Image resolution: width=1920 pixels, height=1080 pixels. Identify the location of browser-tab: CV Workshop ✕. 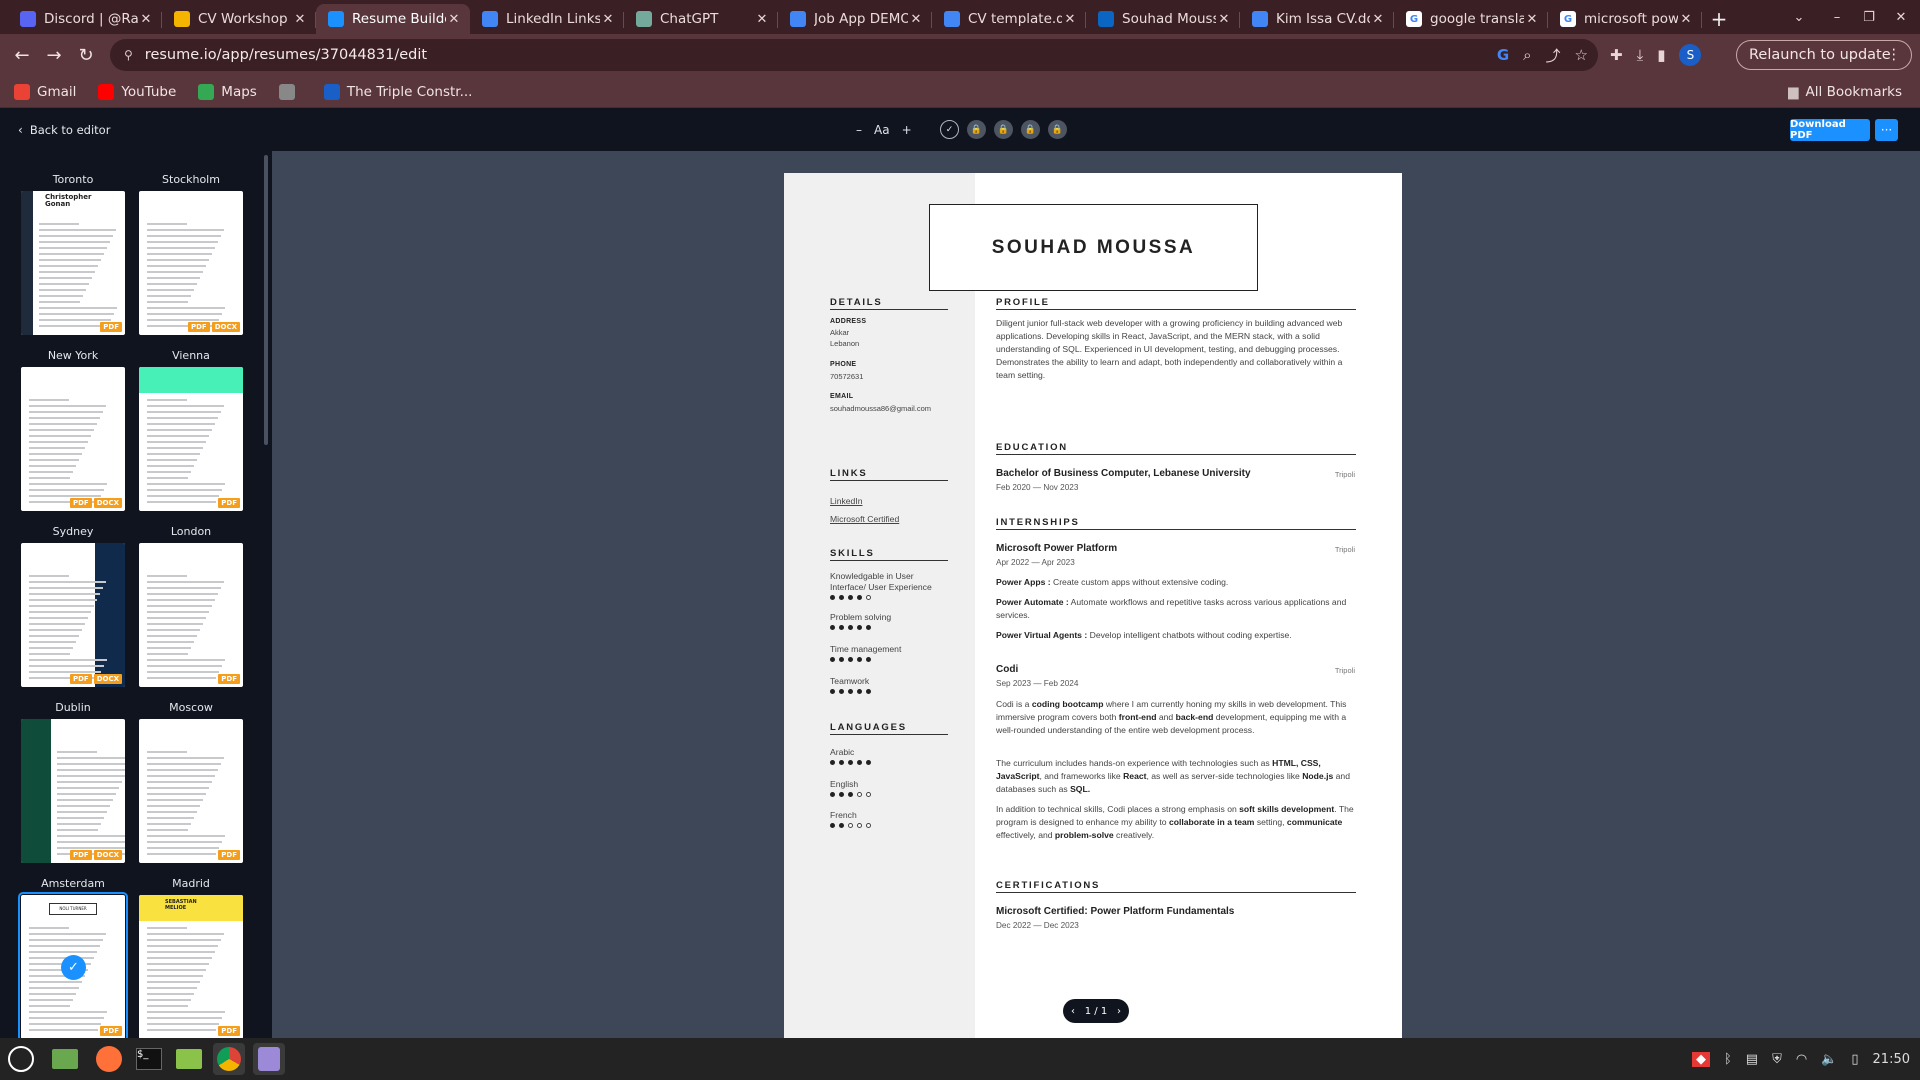
(239, 19).